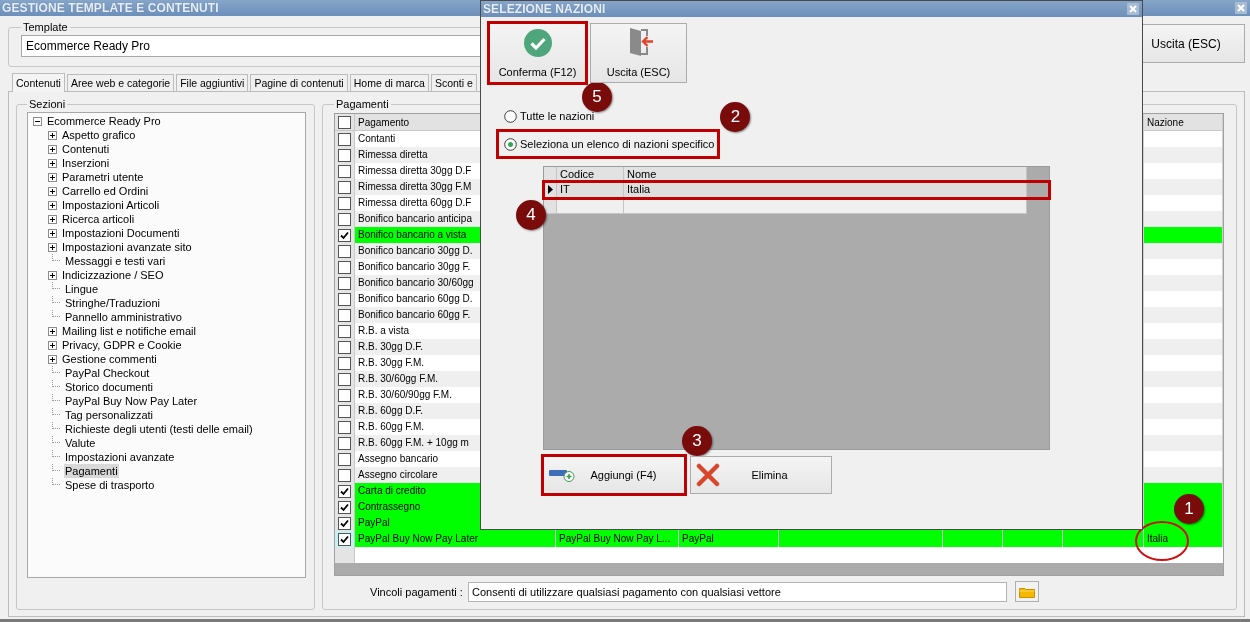 This screenshot has width=1250, height=622. What do you see at coordinates (122, 345) in the screenshot?
I see `tree-item: Privacy, GDPR e Cookie` at bounding box center [122, 345].